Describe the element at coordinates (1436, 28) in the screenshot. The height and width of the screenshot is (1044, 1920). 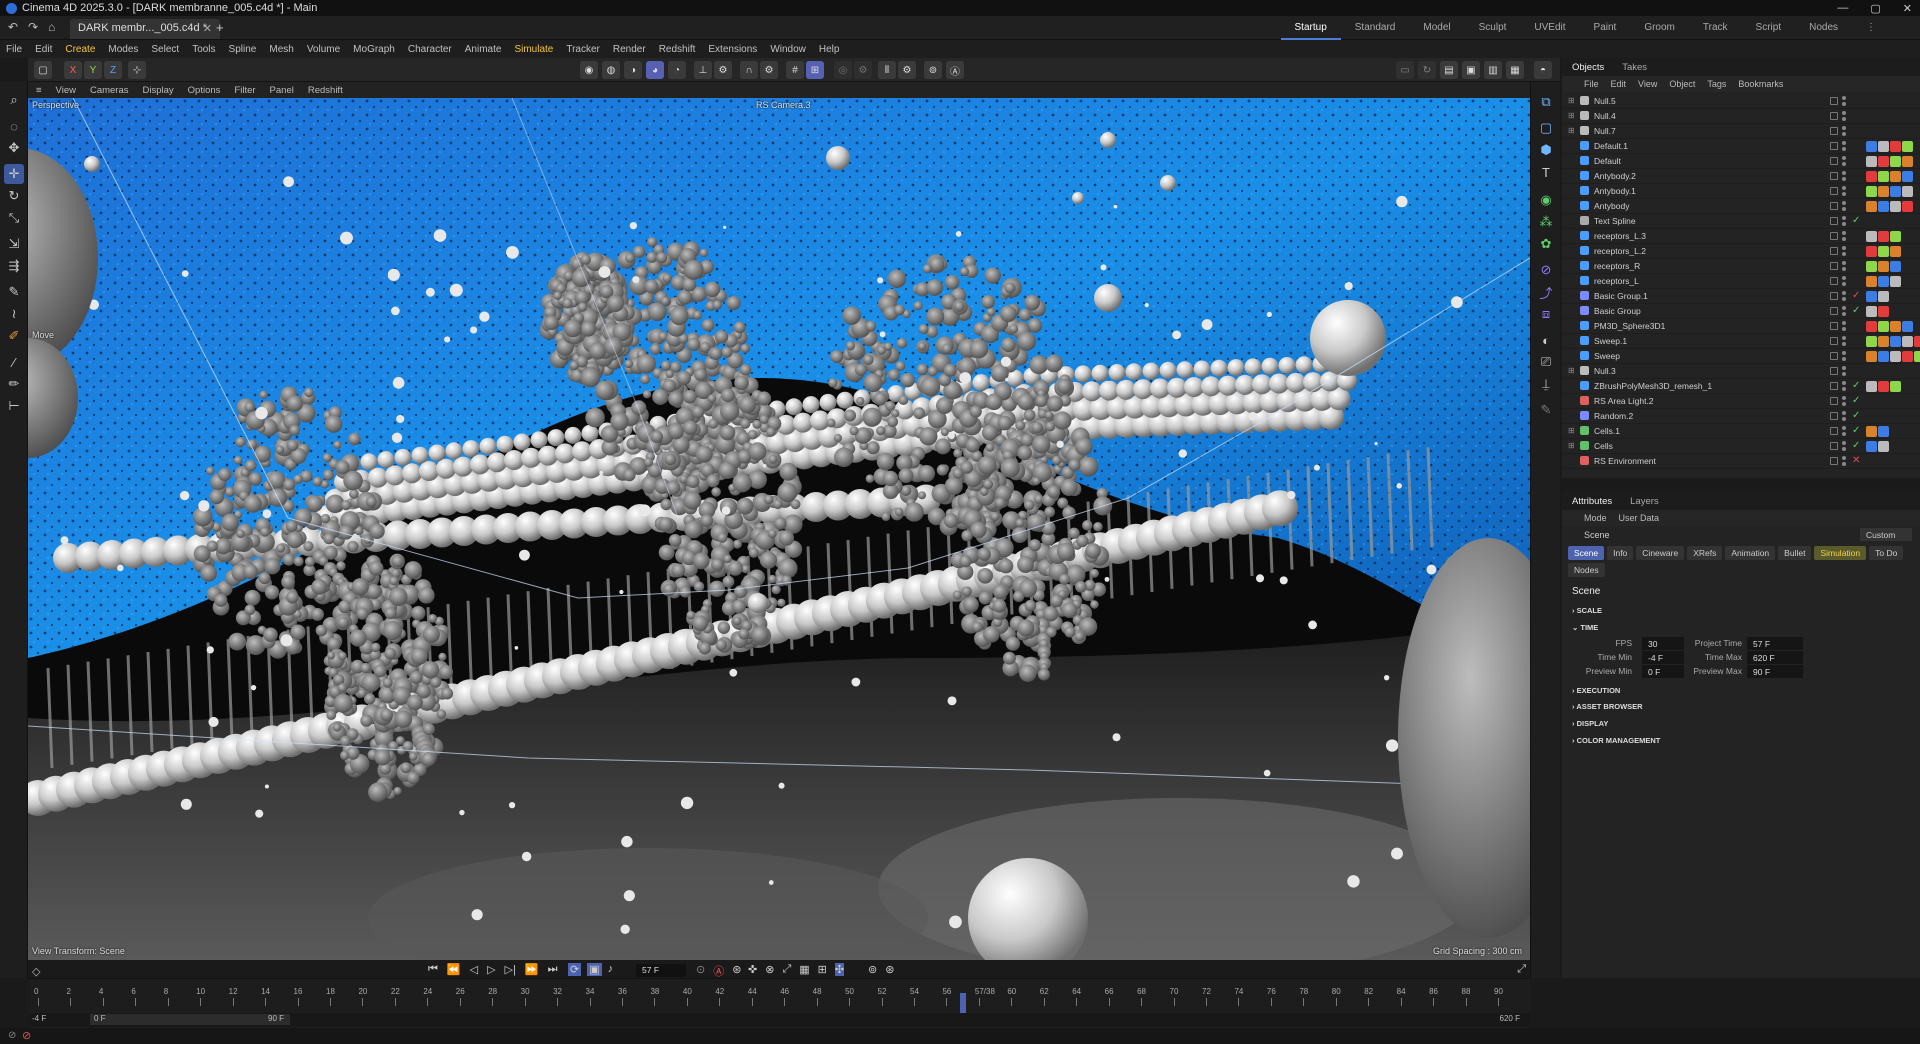
I see `layout-tab-model: Model` at that location.